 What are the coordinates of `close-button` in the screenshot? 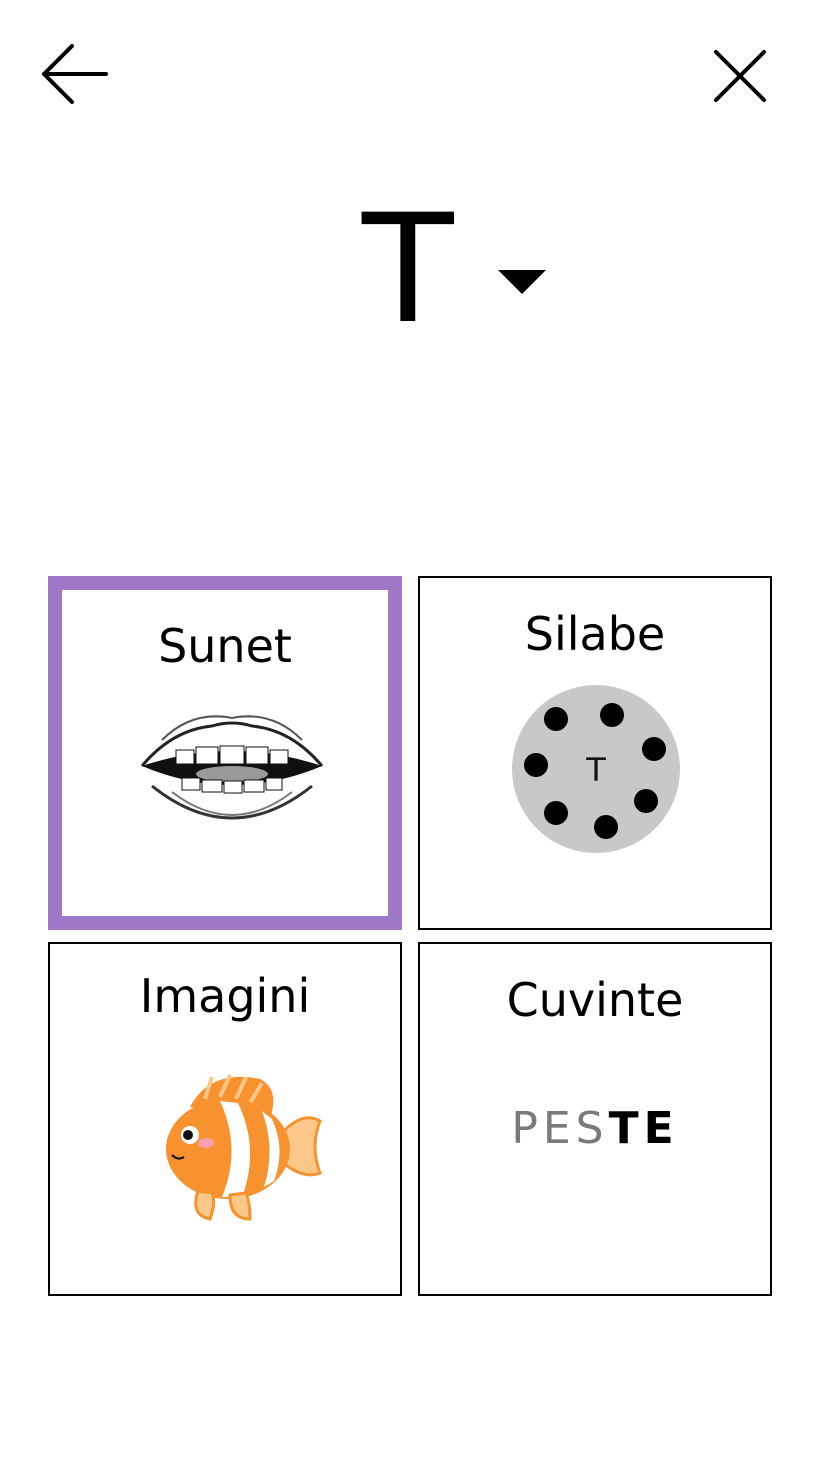 It's located at (740, 76).